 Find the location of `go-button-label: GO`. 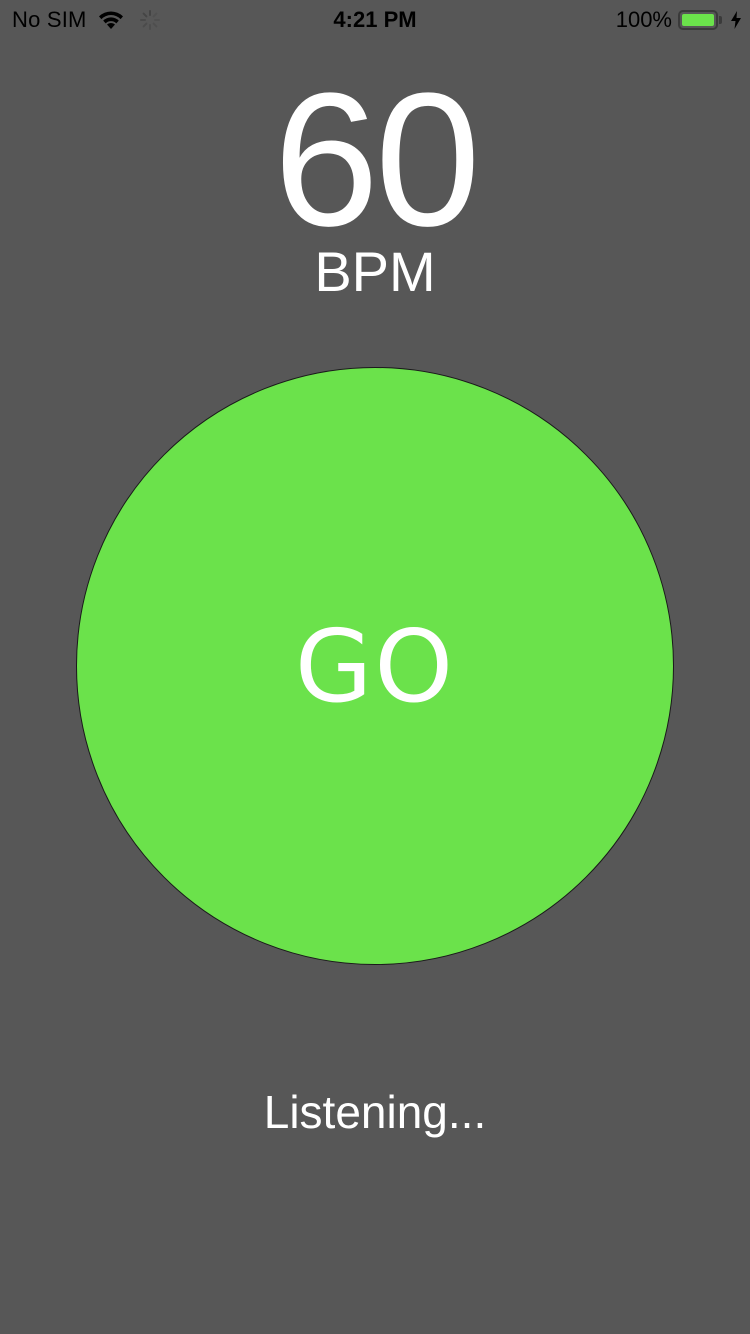

go-button-label: GO is located at coordinates (375, 666).